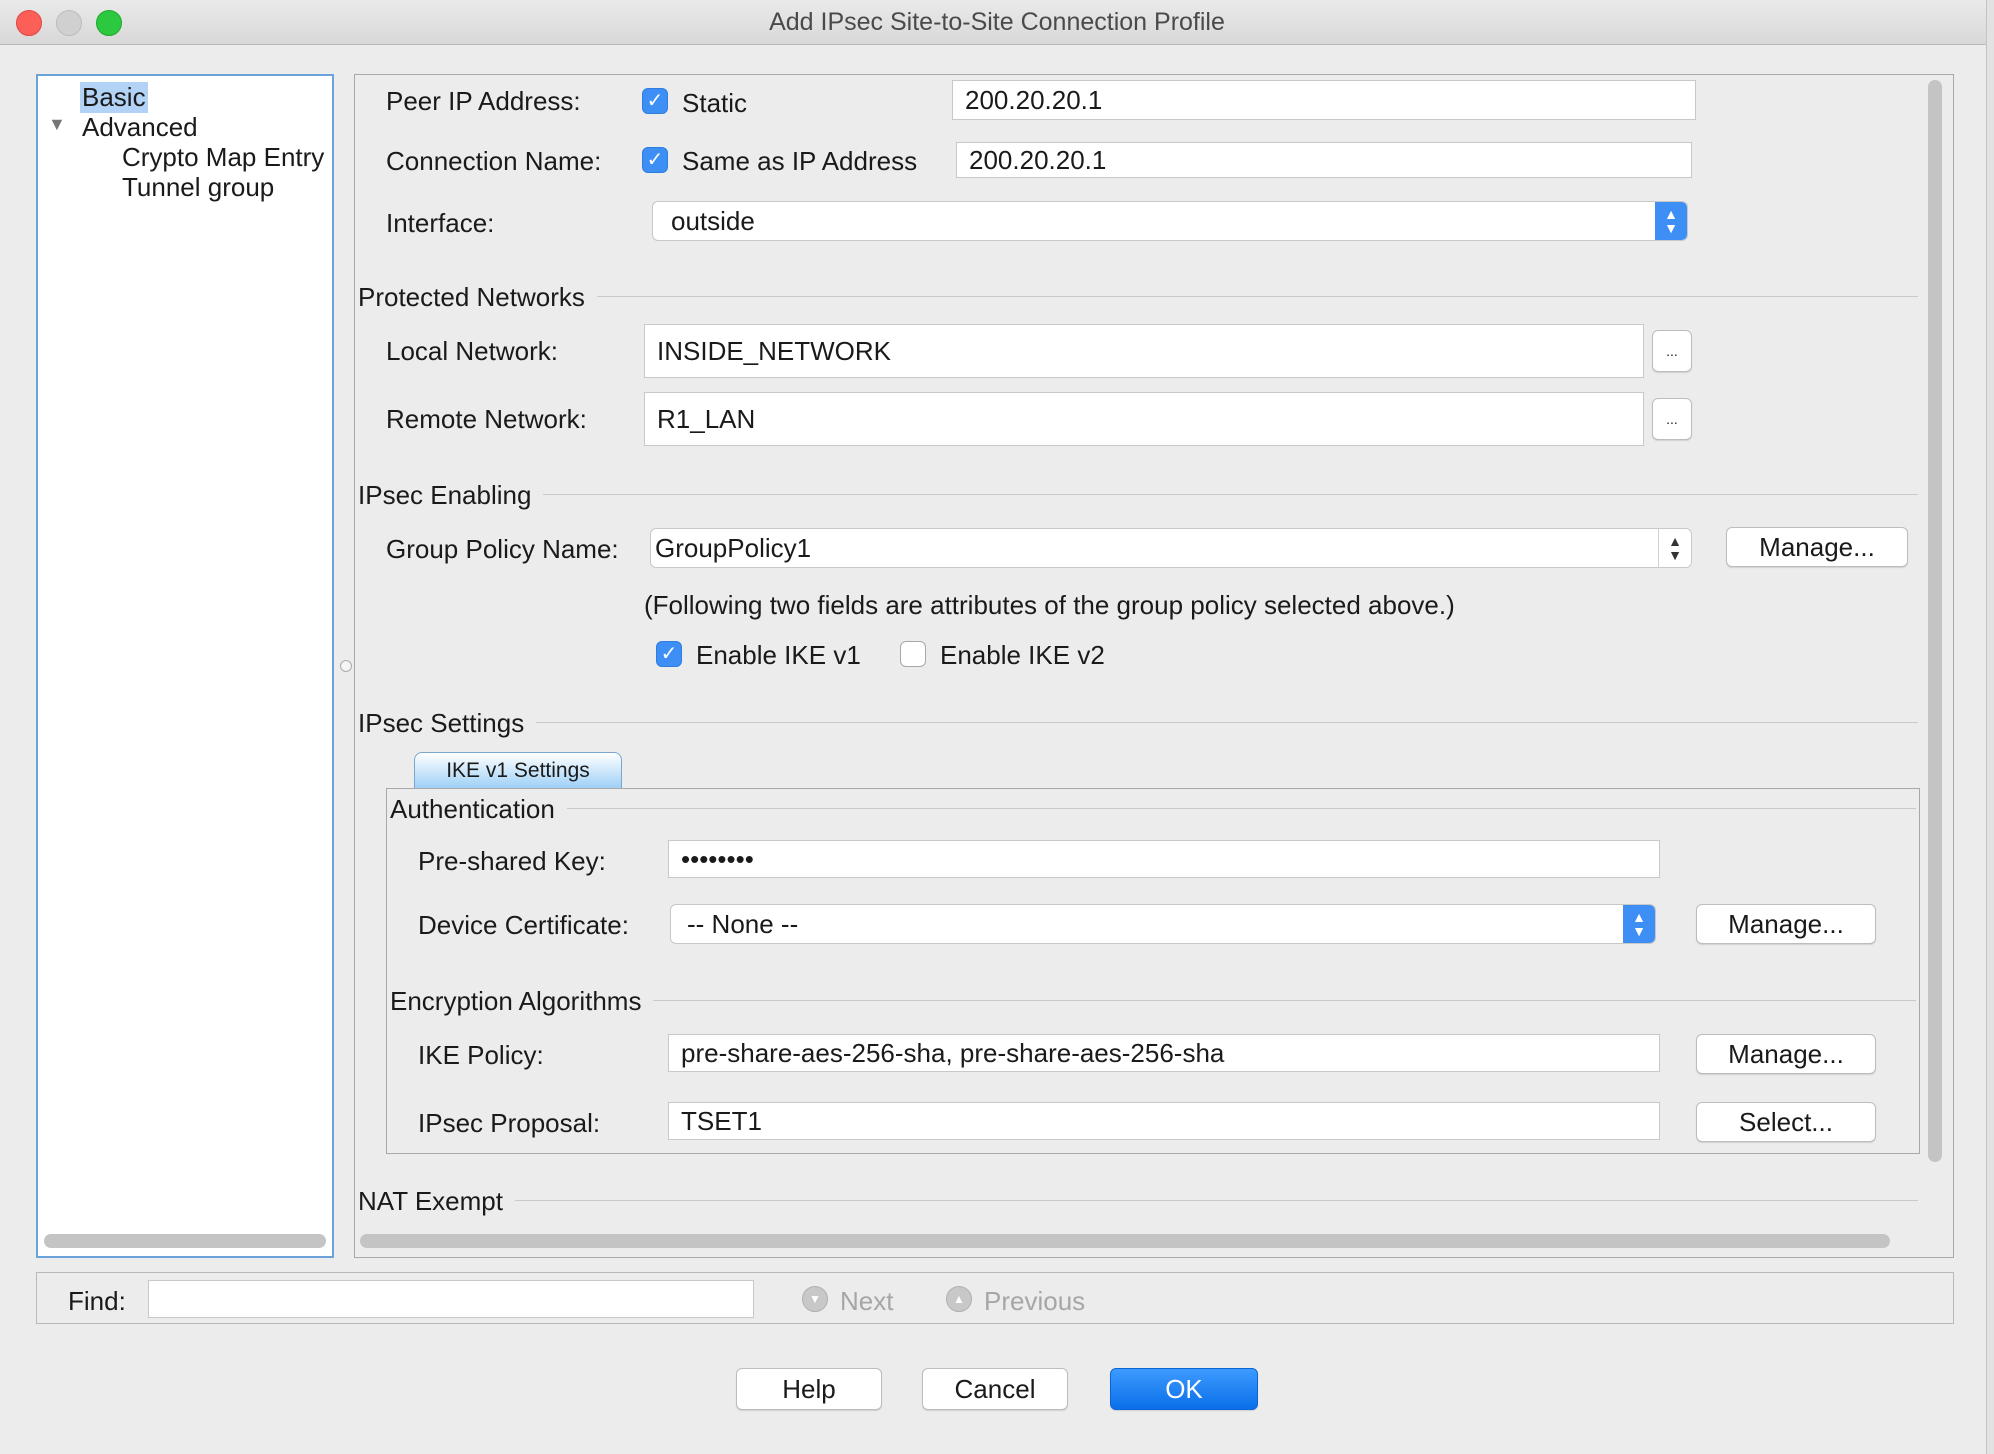 This screenshot has height=1454, width=1994. I want to click on device-certificate-value: -- None --, so click(743, 923).